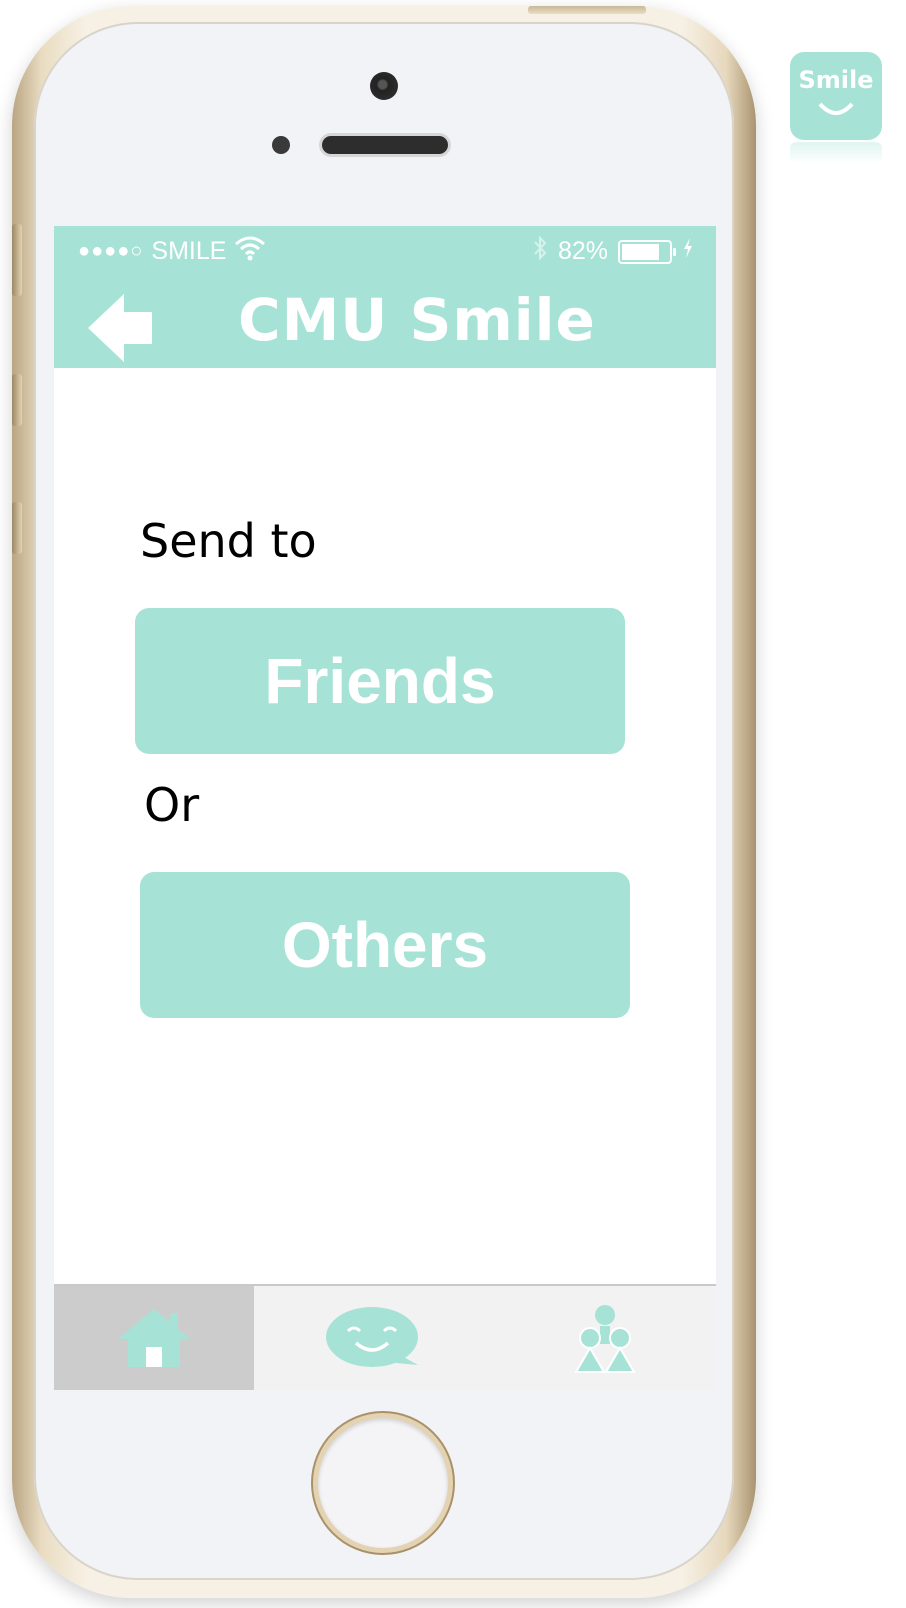  What do you see at coordinates (383, 1483) in the screenshot?
I see `home-button` at bounding box center [383, 1483].